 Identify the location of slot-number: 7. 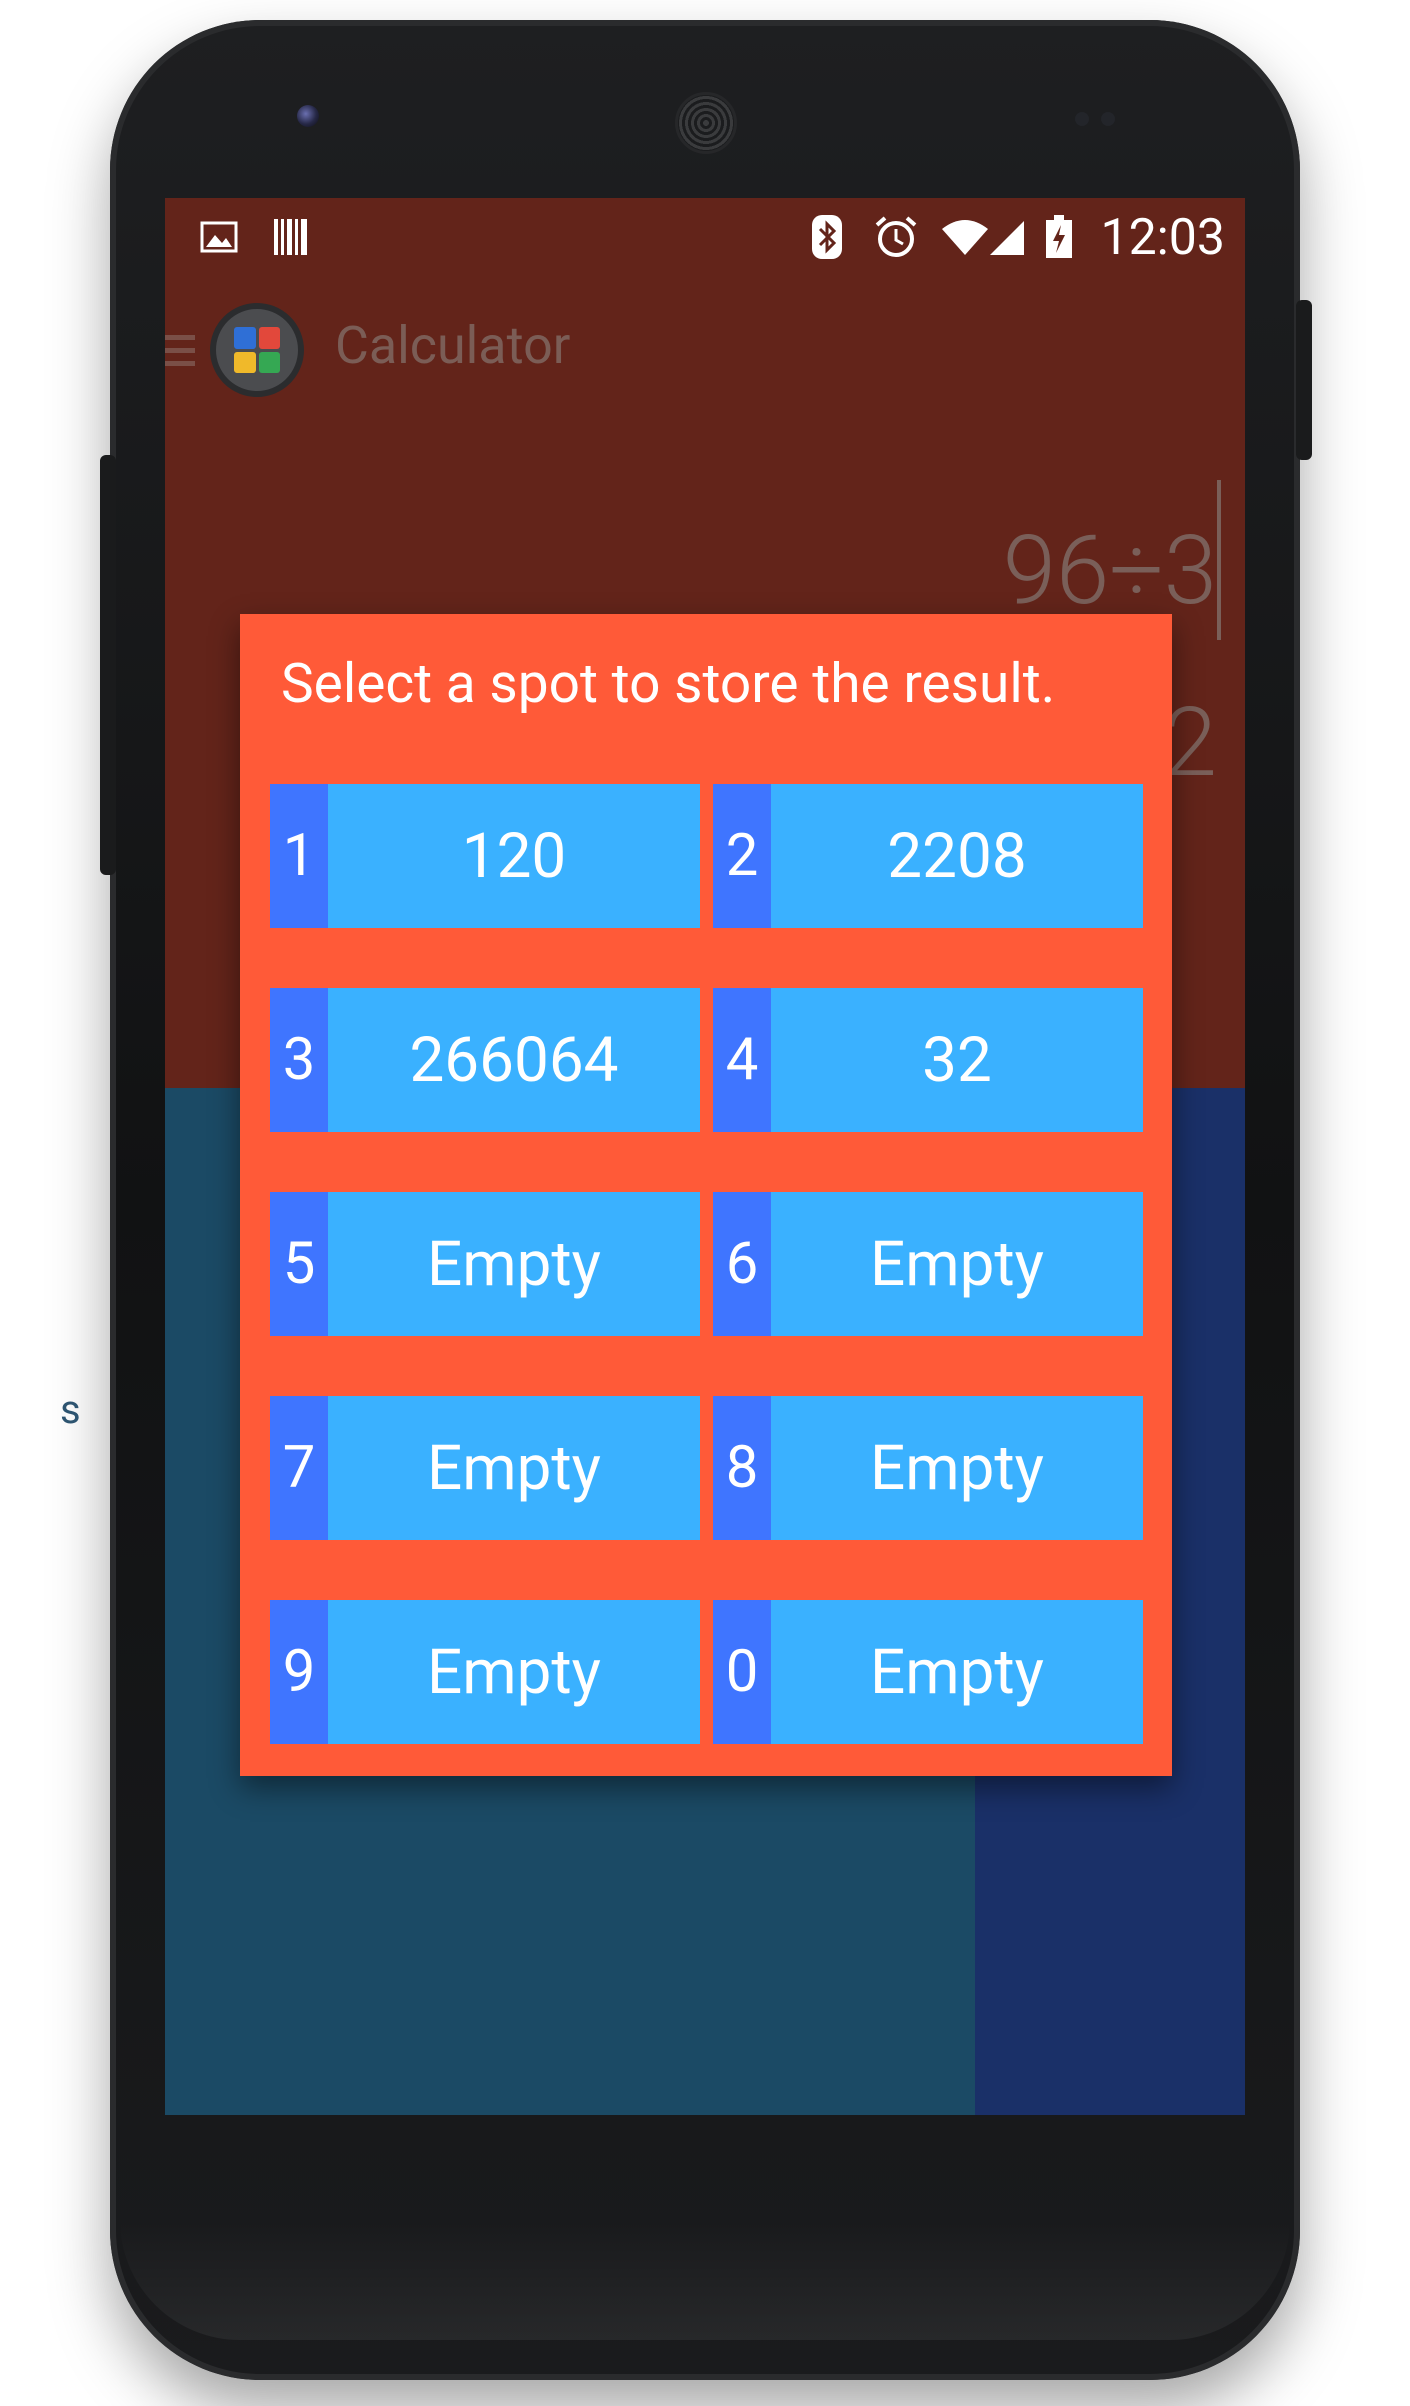
(299, 1468).